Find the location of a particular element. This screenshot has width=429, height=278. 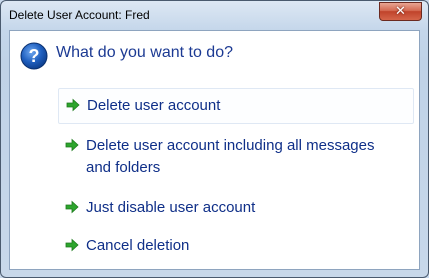

option-label: Cancel deletion is located at coordinates (138, 245).